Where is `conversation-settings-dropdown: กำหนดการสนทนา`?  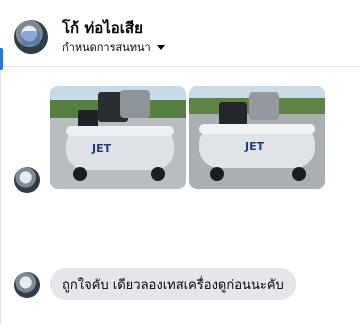
conversation-settings-dropdown: กำหนดการสนทนา is located at coordinates (113, 47).